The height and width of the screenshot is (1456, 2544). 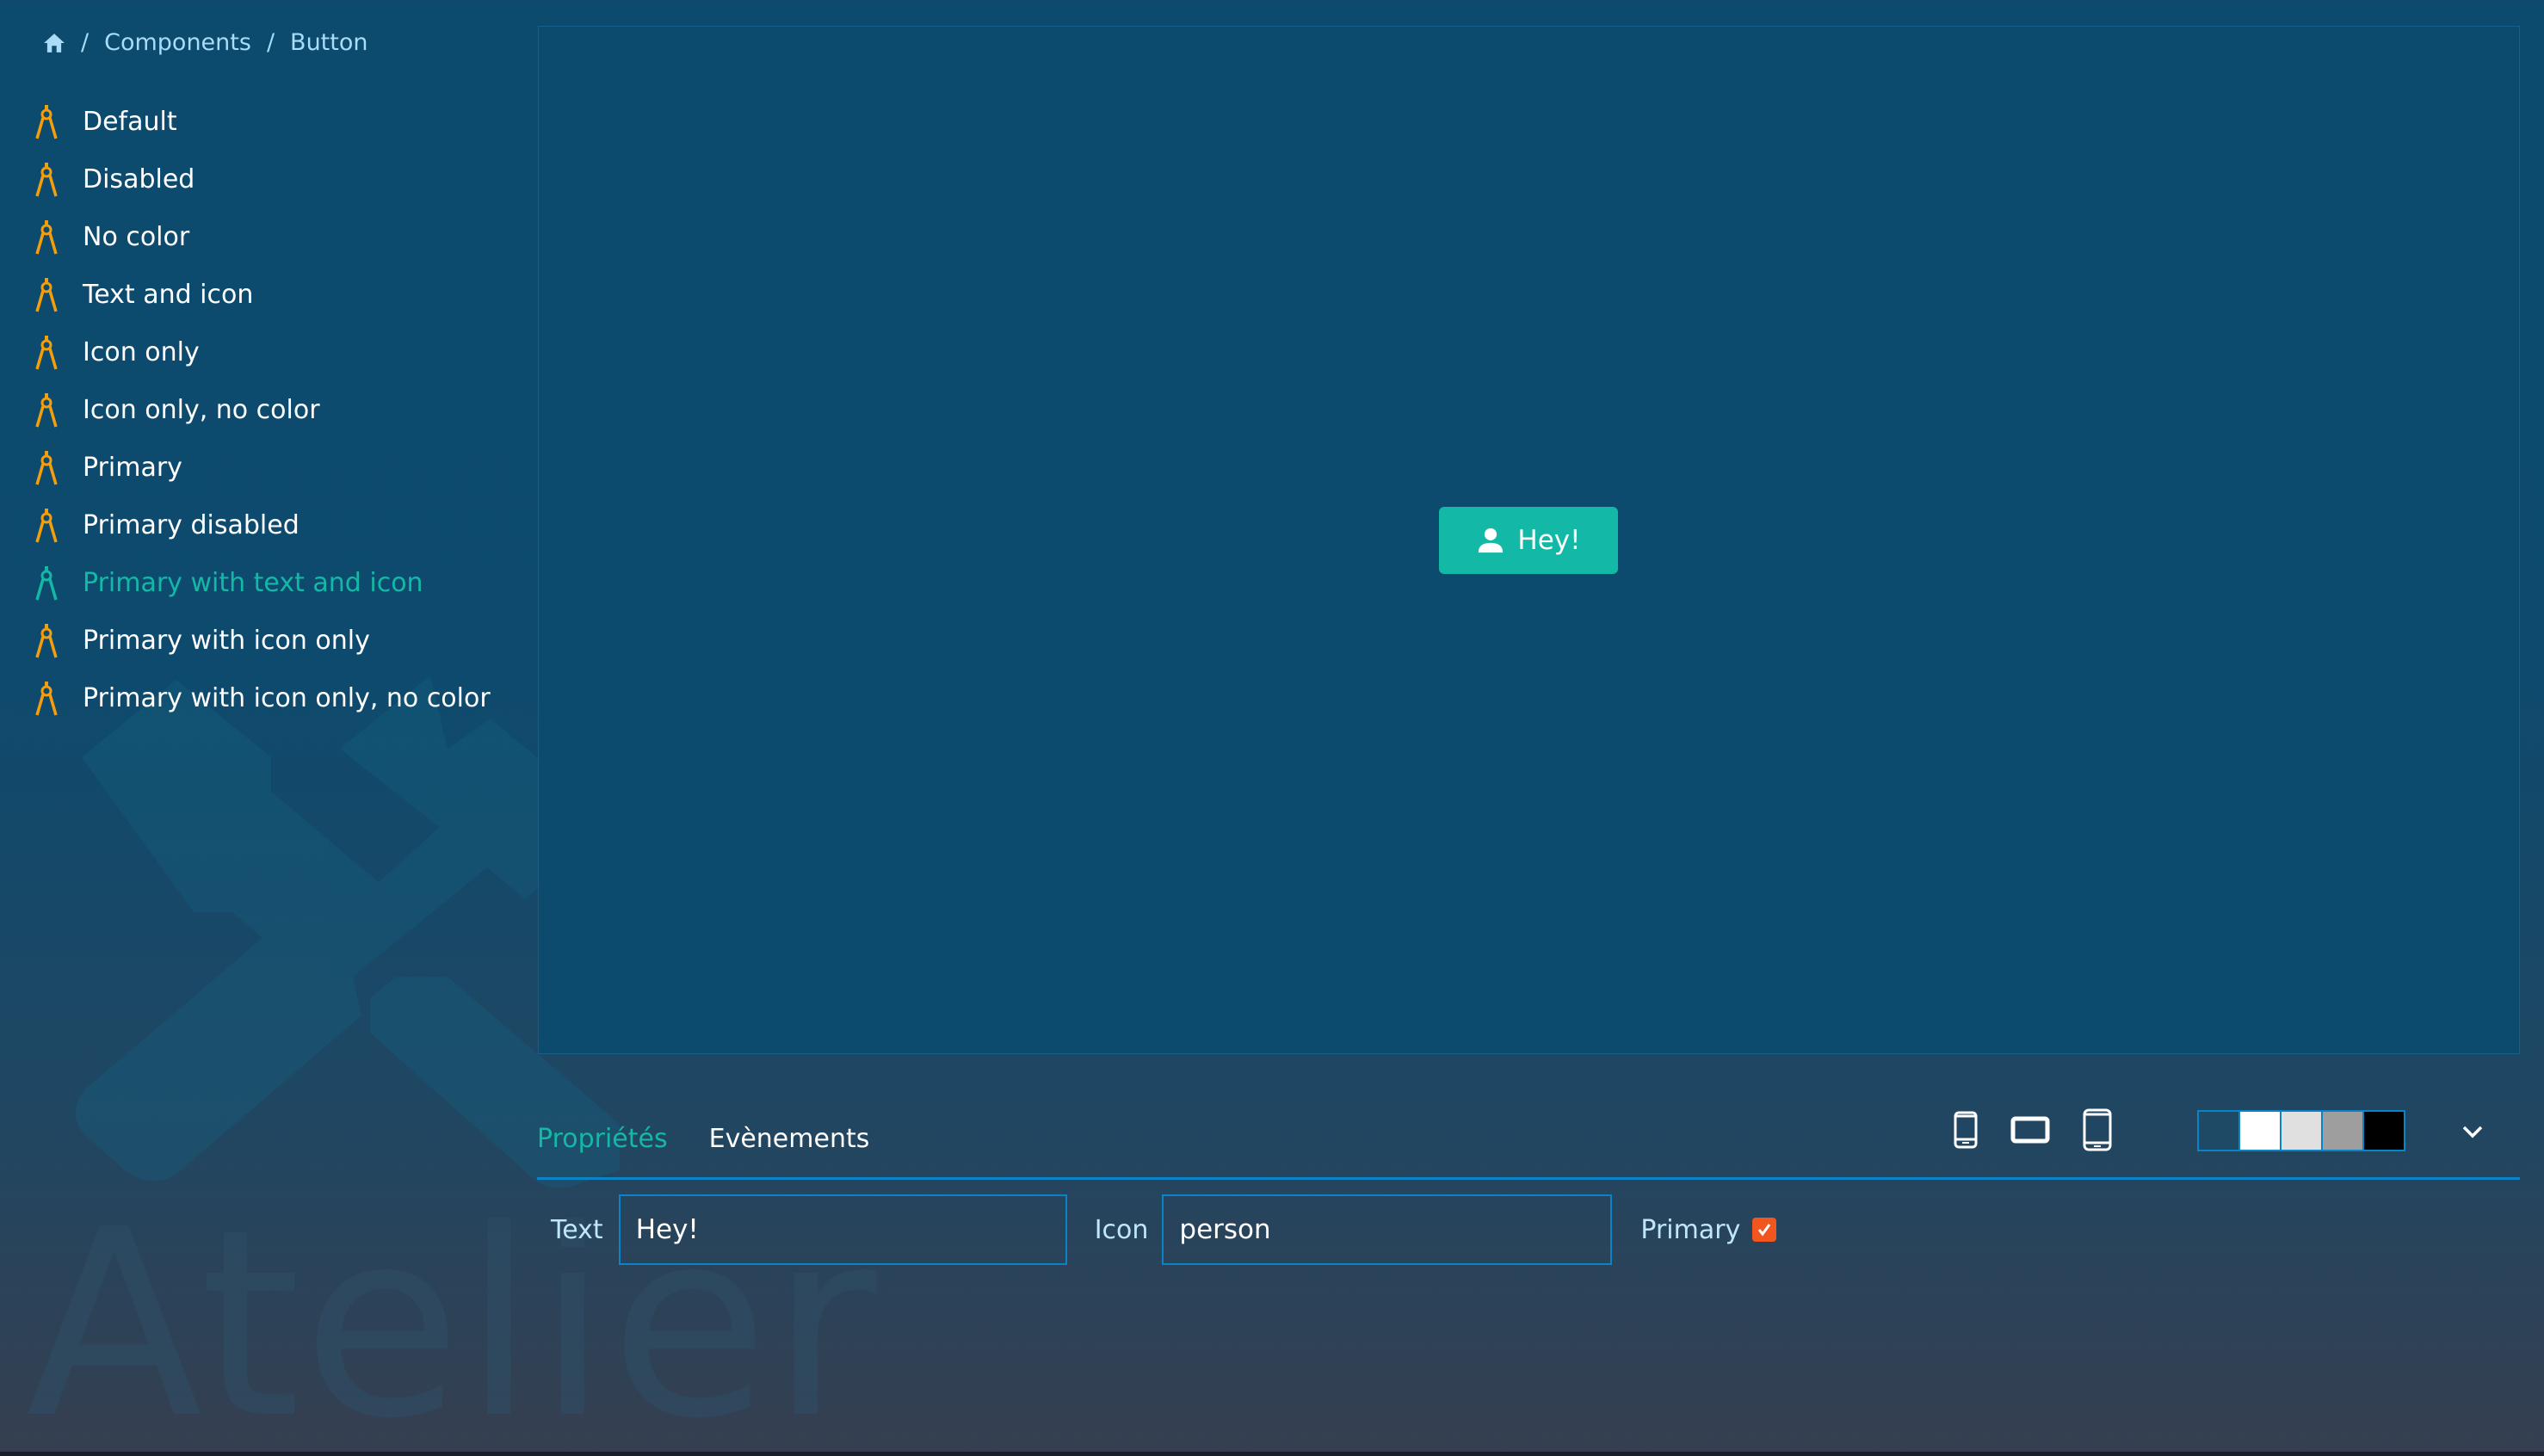 I want to click on sidebar-item-label: Disabled, so click(x=139, y=179).